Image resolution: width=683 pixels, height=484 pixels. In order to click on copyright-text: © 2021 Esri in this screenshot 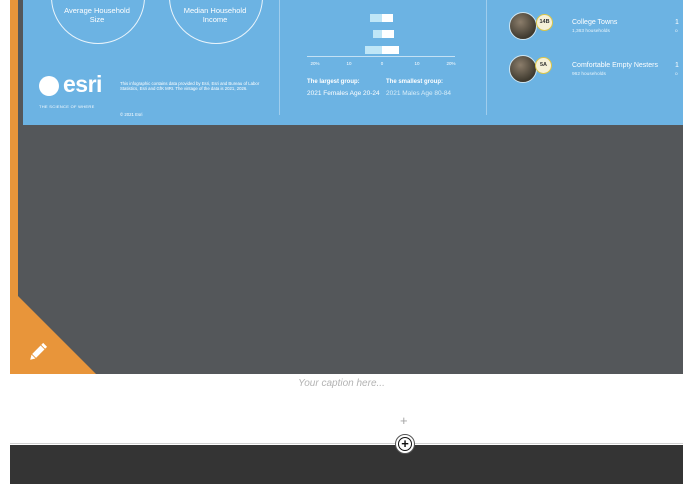, I will do `click(131, 114)`.